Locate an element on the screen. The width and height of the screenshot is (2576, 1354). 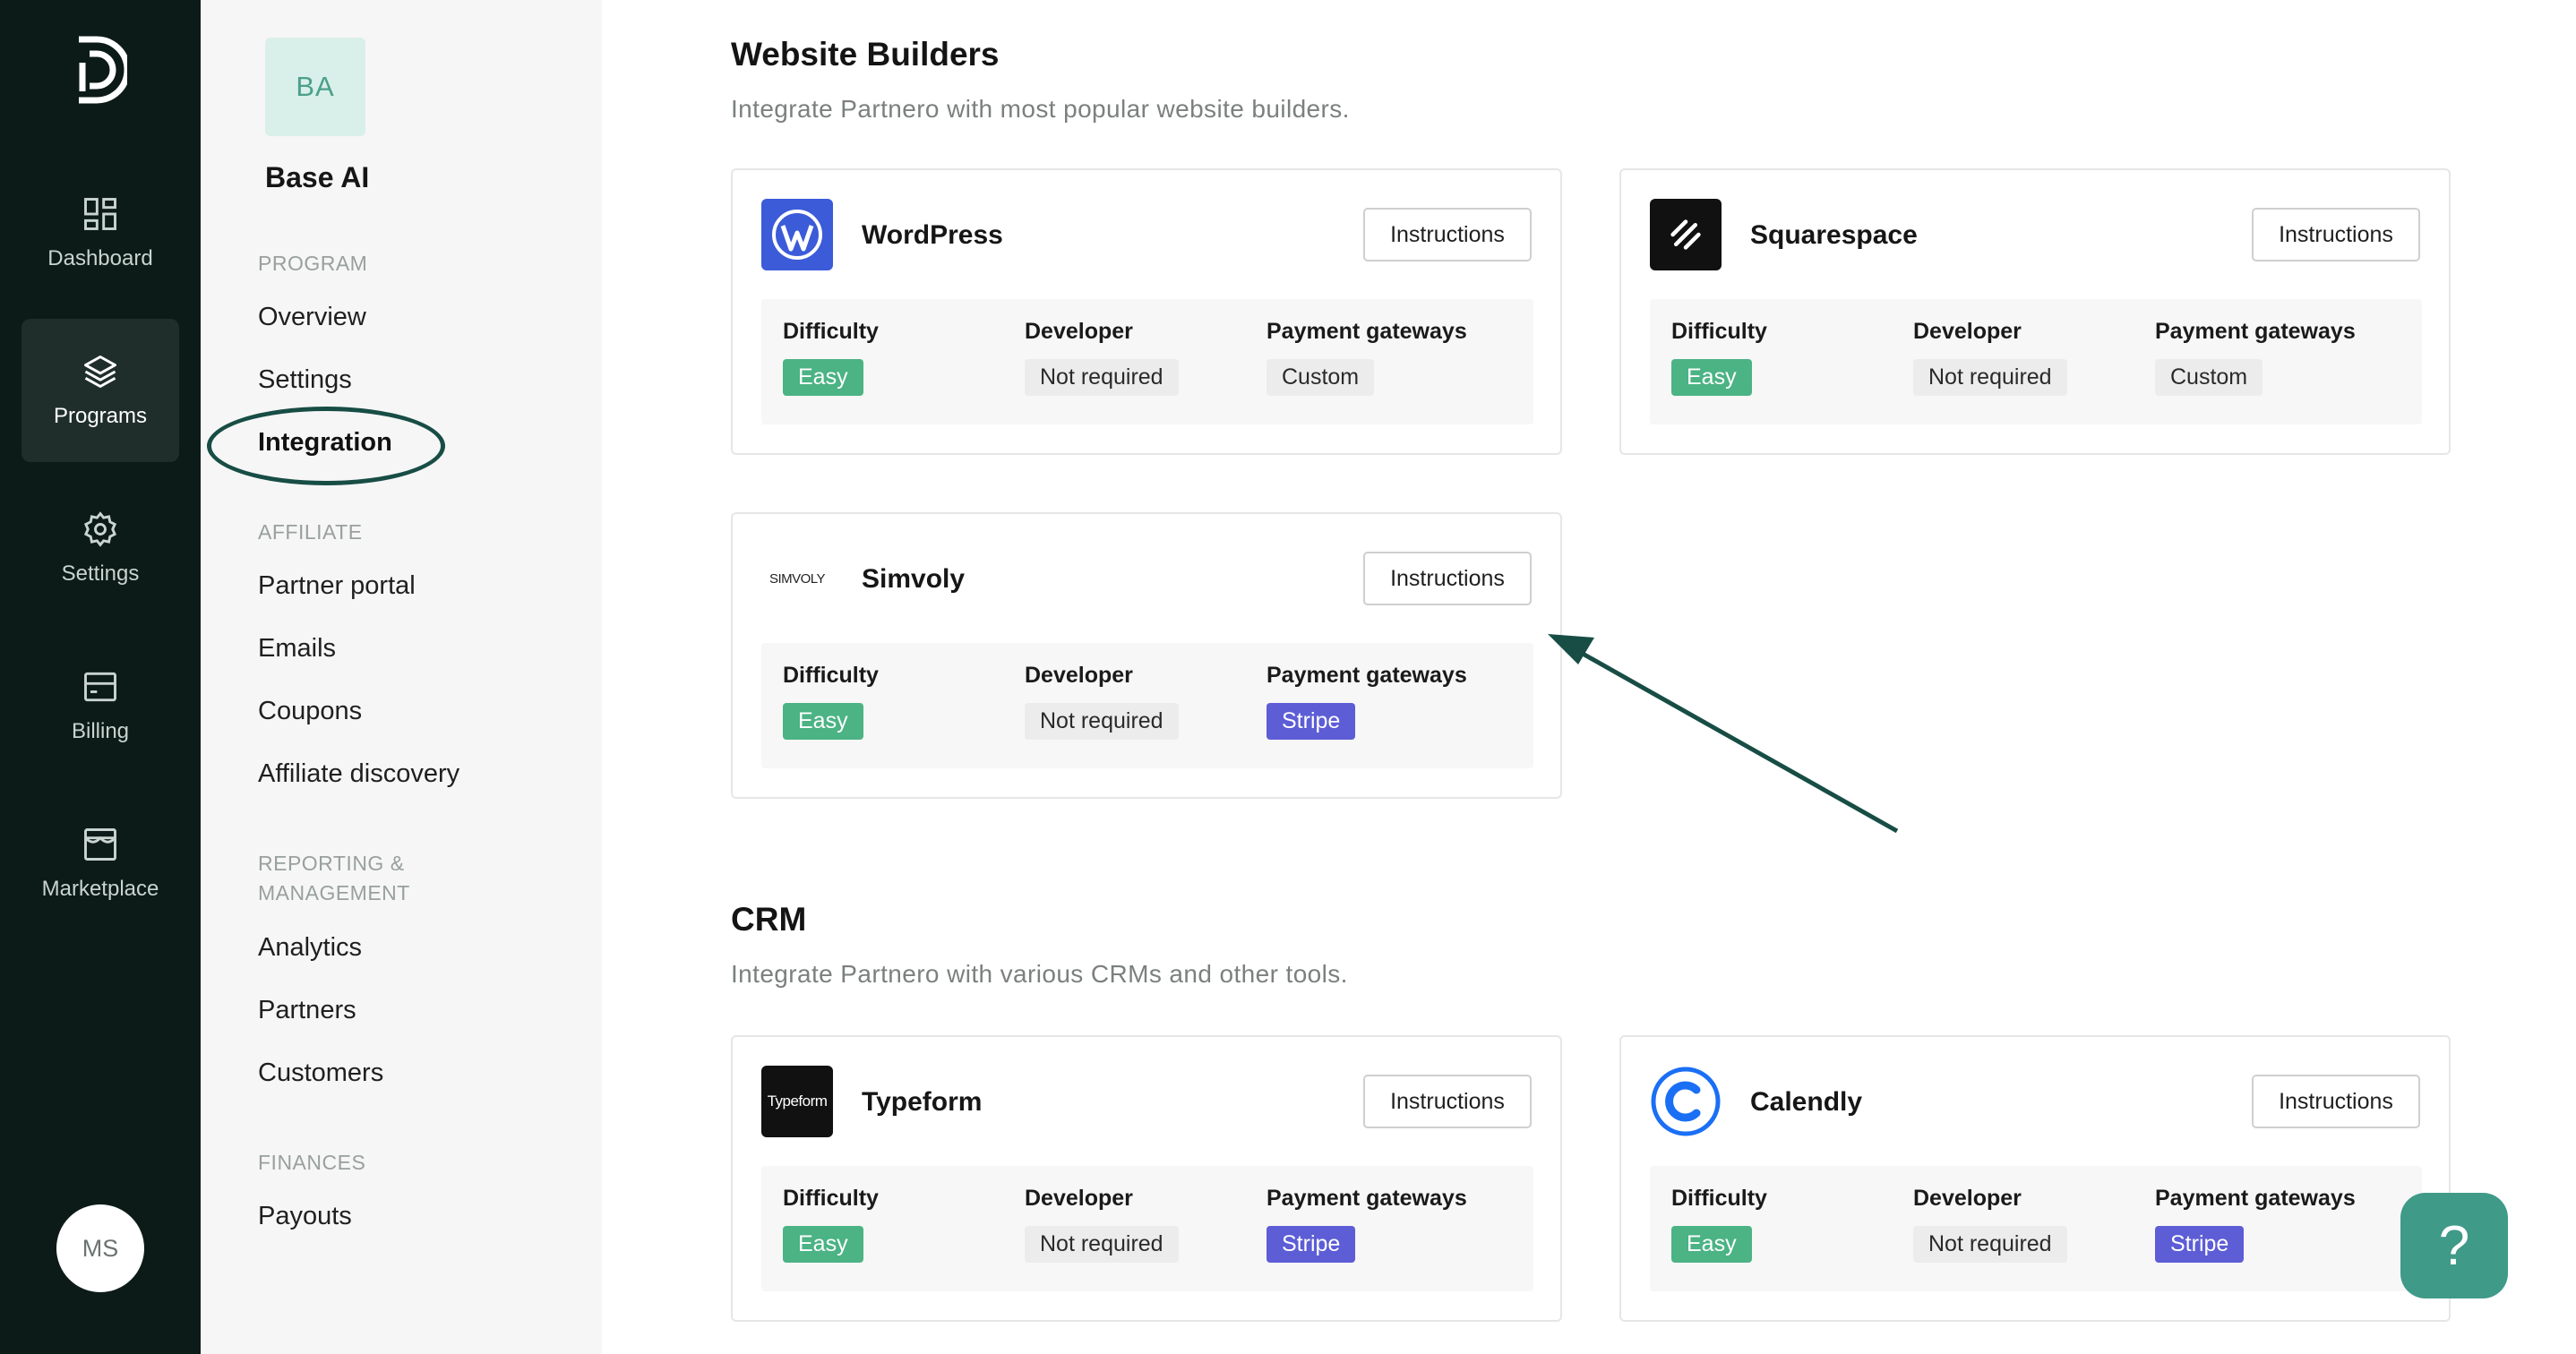
store-icon is located at coordinates (100, 844).